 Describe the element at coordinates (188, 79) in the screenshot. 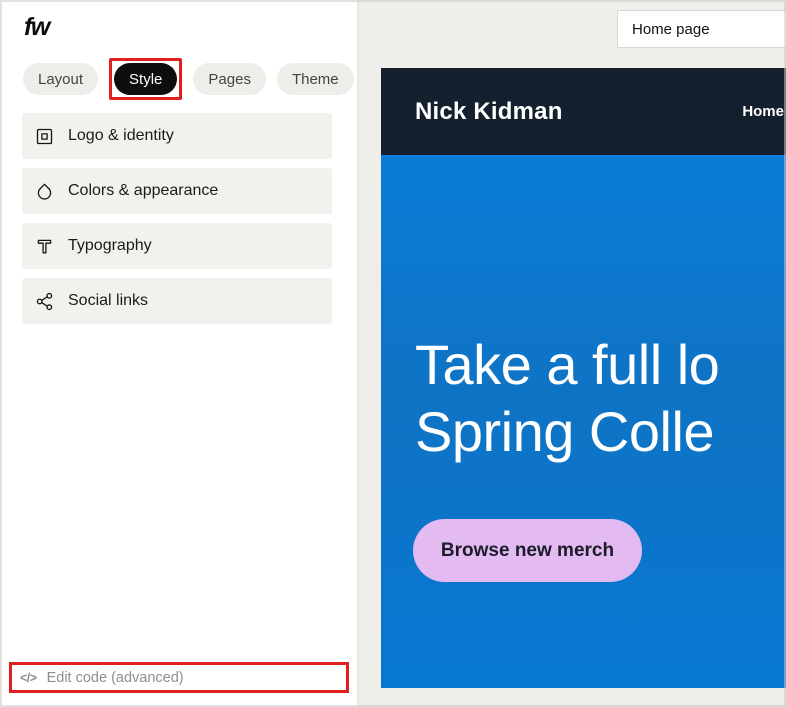

I see `mode-tabs: Layout Style Pages Theme` at that location.